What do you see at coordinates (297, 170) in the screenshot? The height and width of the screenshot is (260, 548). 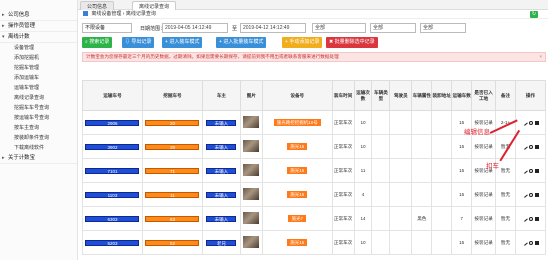 I see `cell-device: 施光15` at bounding box center [297, 170].